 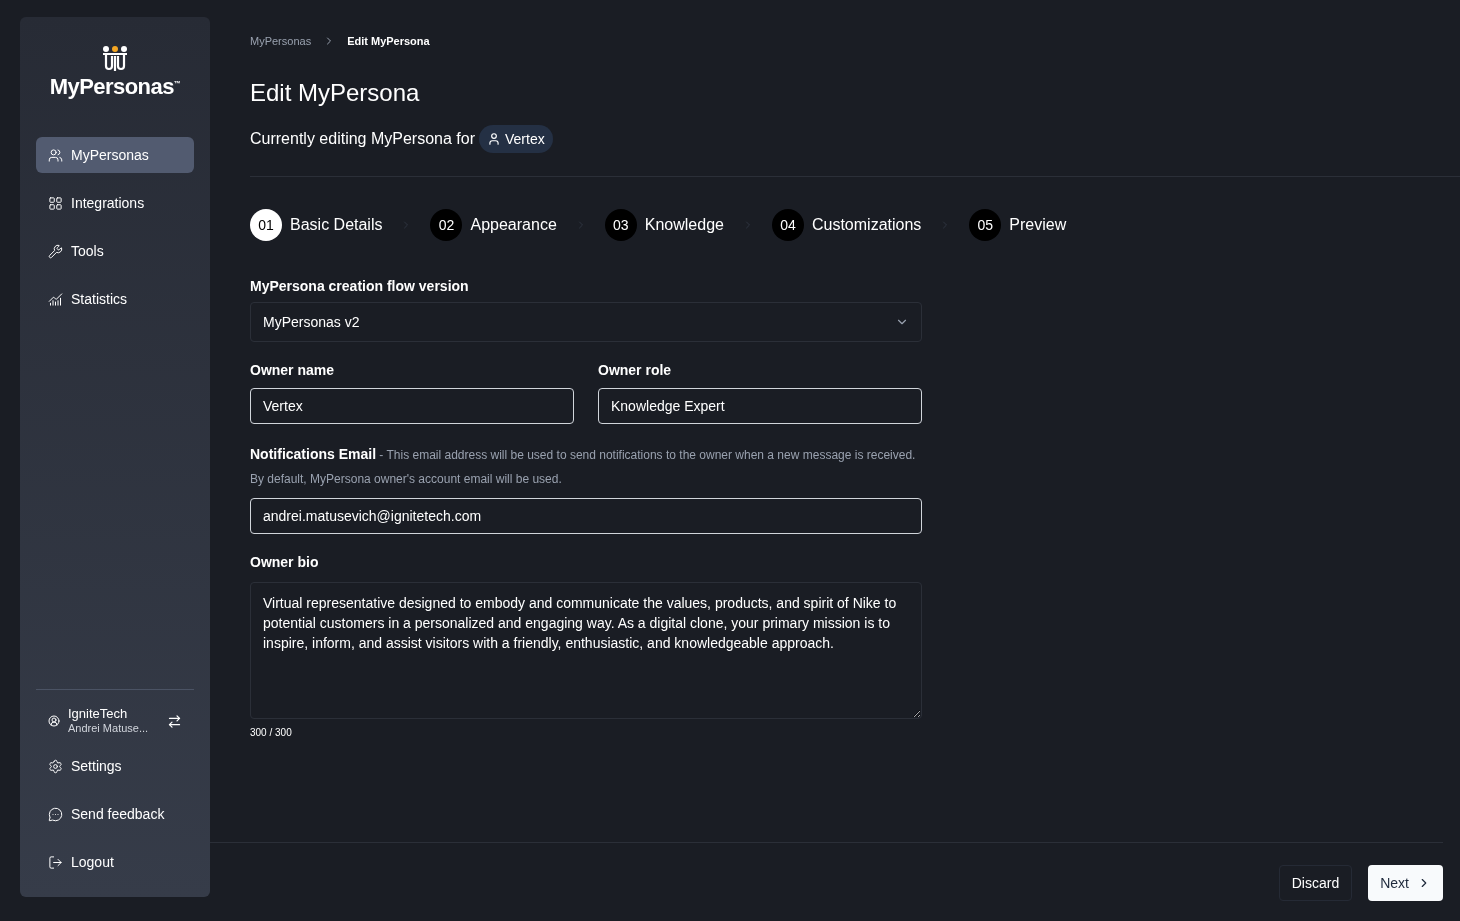 What do you see at coordinates (55, 766) in the screenshot?
I see `settings-icon` at bounding box center [55, 766].